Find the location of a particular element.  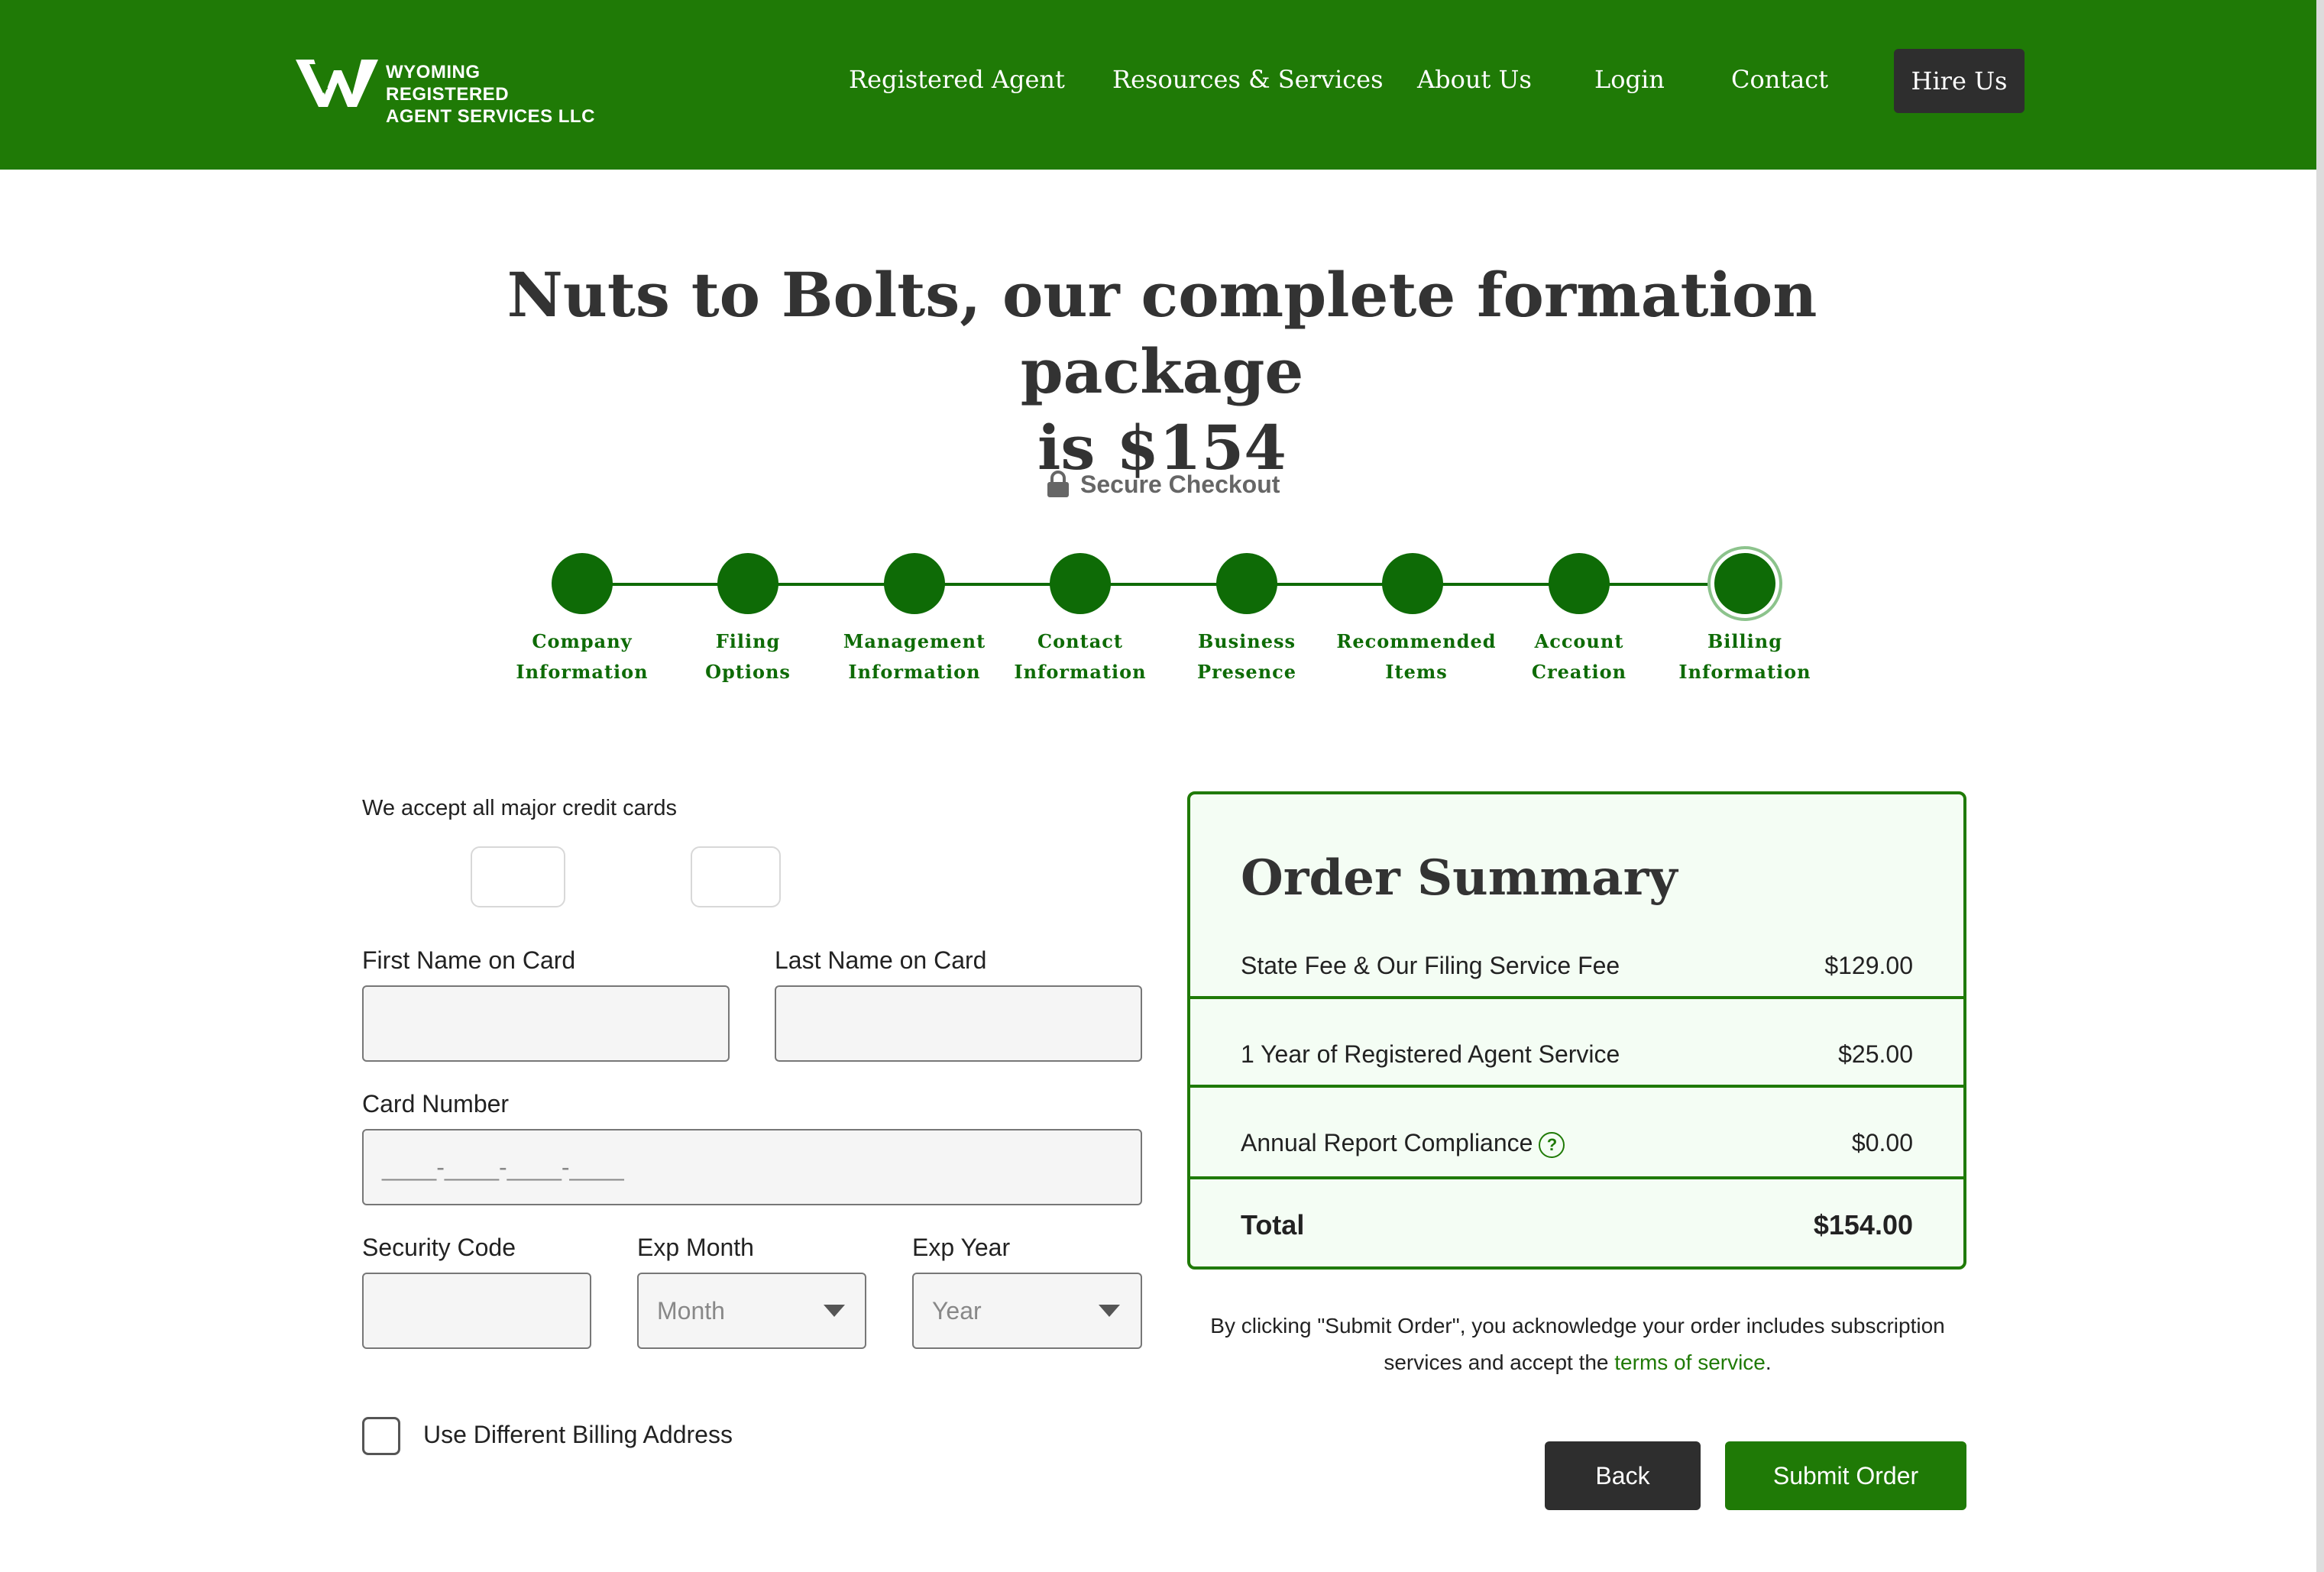

summary-row-label: 1 Year of Registered Agent Service is located at coordinates (1430, 1054).